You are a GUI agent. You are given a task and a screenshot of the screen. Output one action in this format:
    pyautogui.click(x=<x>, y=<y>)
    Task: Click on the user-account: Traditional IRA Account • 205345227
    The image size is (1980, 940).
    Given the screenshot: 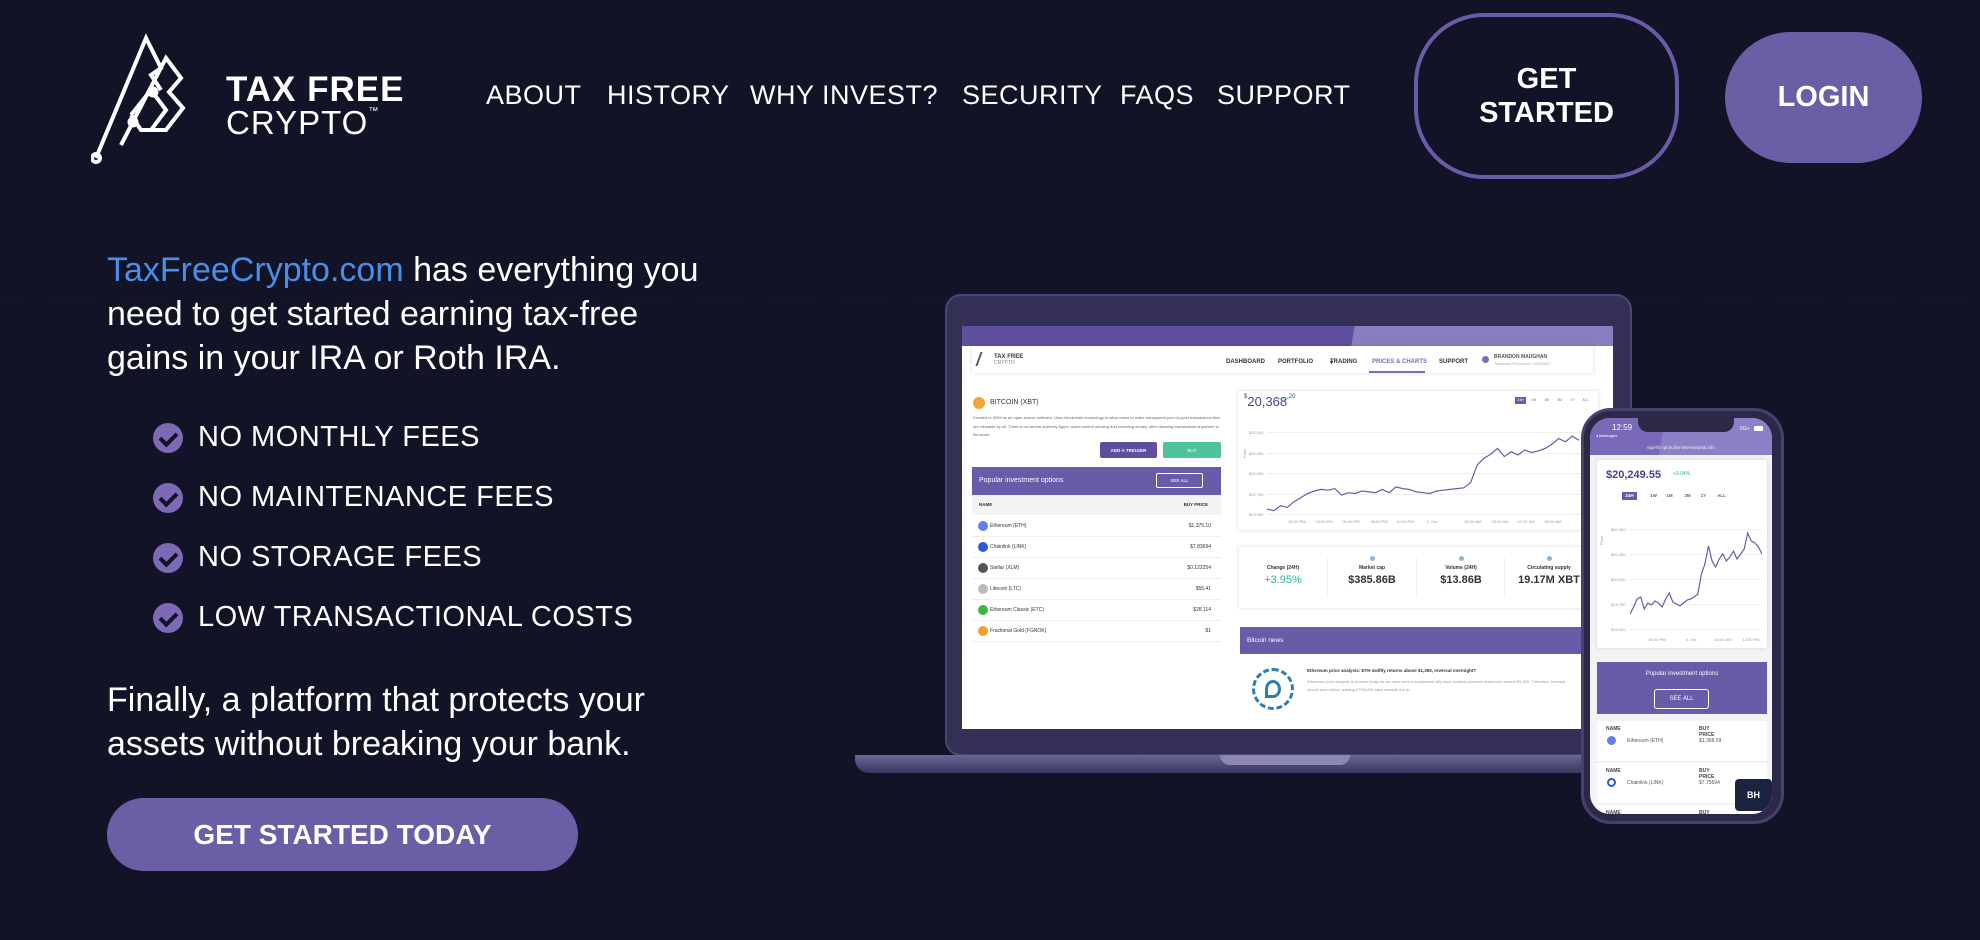 What is the action you would take?
    pyautogui.click(x=1522, y=364)
    